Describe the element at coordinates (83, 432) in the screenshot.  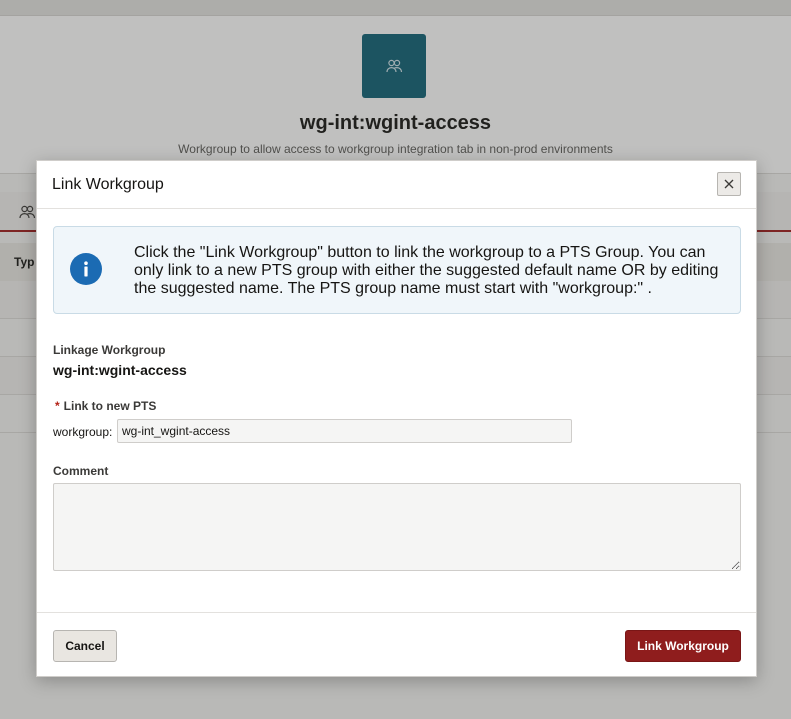
I see `pts-prefix: workgroup:` at that location.